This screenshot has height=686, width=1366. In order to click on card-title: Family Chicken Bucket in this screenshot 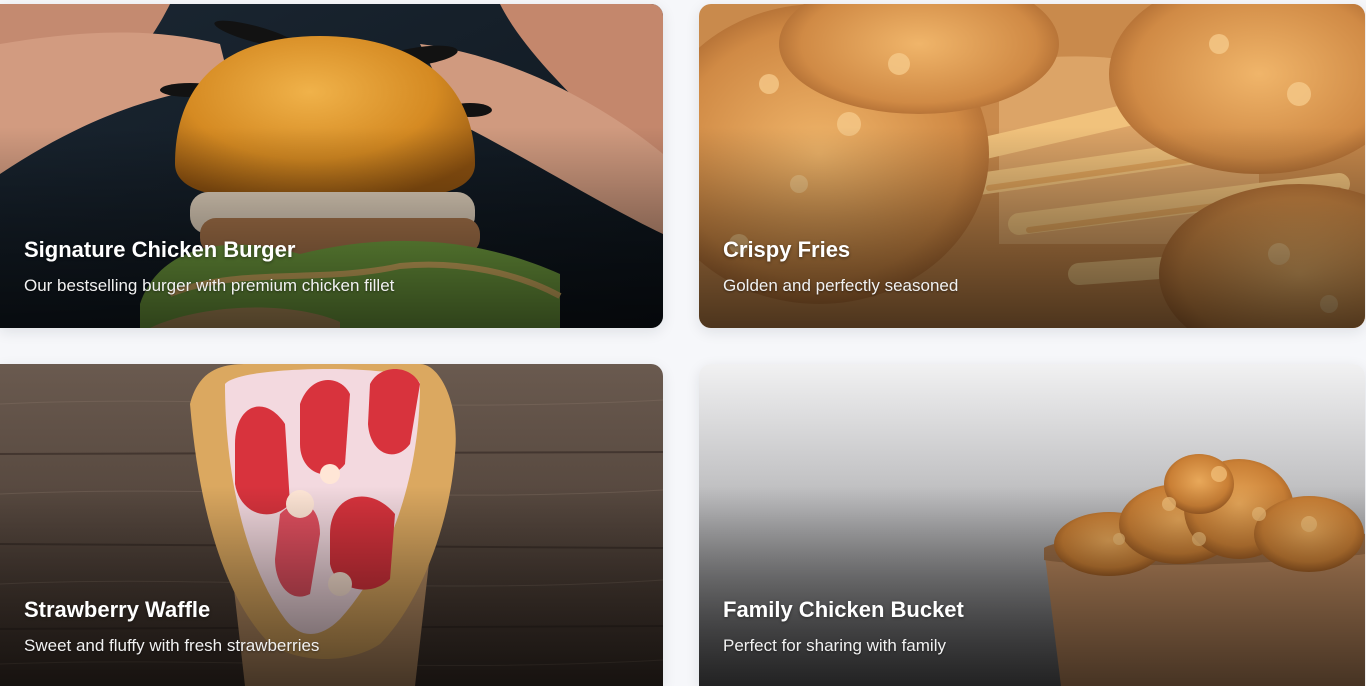, I will do `click(843, 609)`.